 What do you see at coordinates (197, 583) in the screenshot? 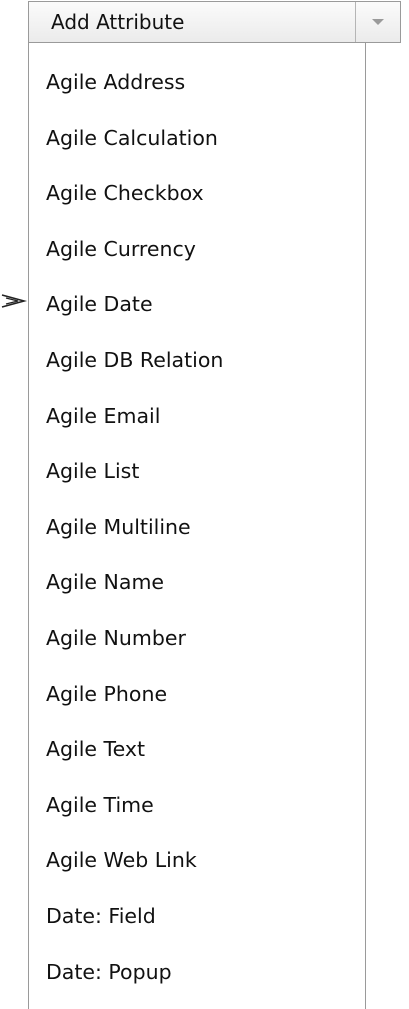
I see `menu-item-agile-name: Agile Name` at bounding box center [197, 583].